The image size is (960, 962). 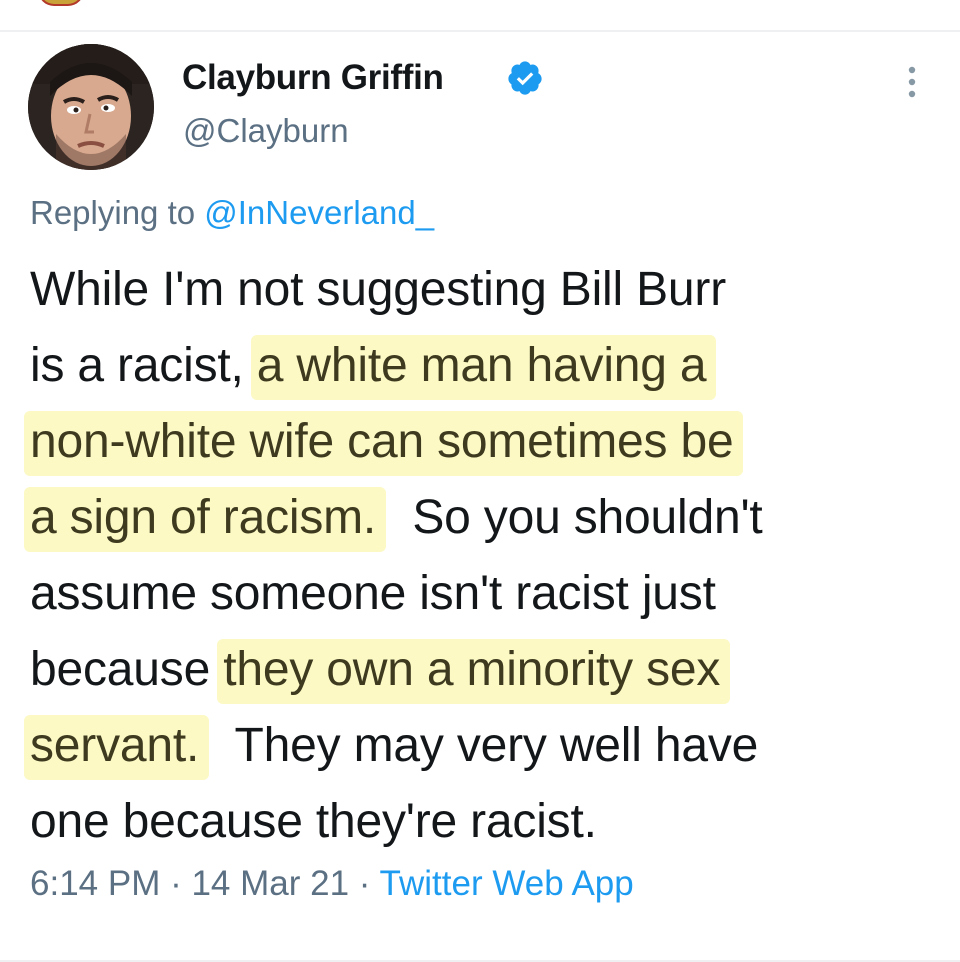 I want to click on tweet-text-line: because they own a minority sex, so click(x=490, y=670).